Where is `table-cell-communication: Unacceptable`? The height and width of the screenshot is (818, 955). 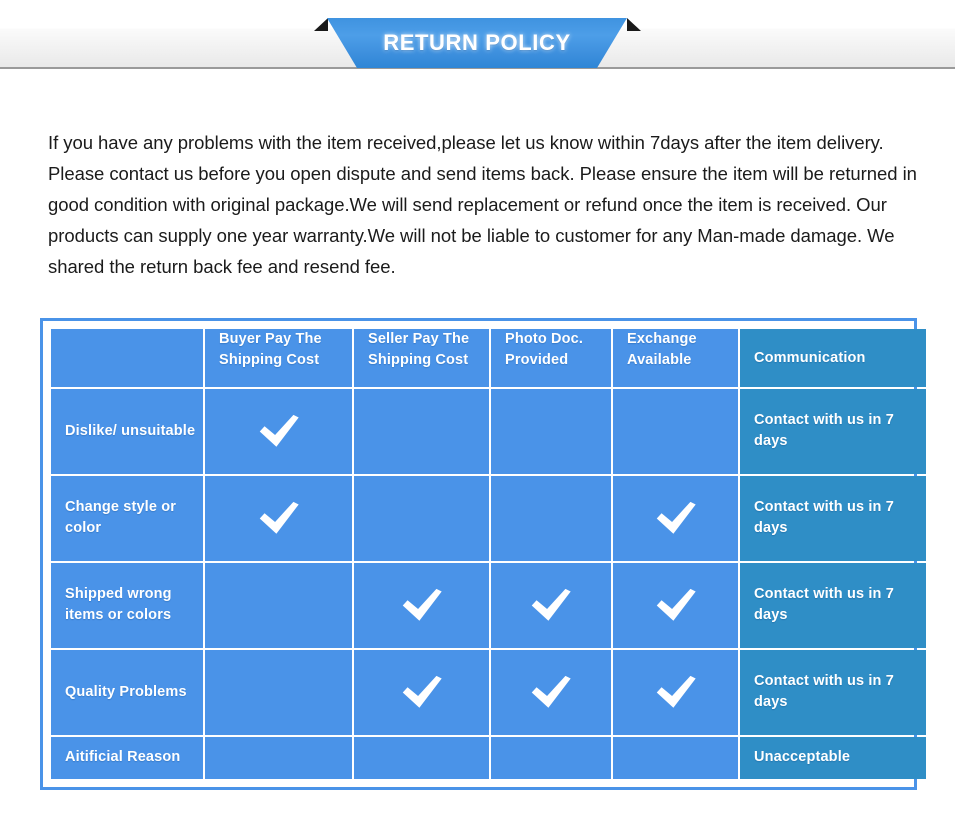
table-cell-communication: Unacceptable is located at coordinates (833, 757).